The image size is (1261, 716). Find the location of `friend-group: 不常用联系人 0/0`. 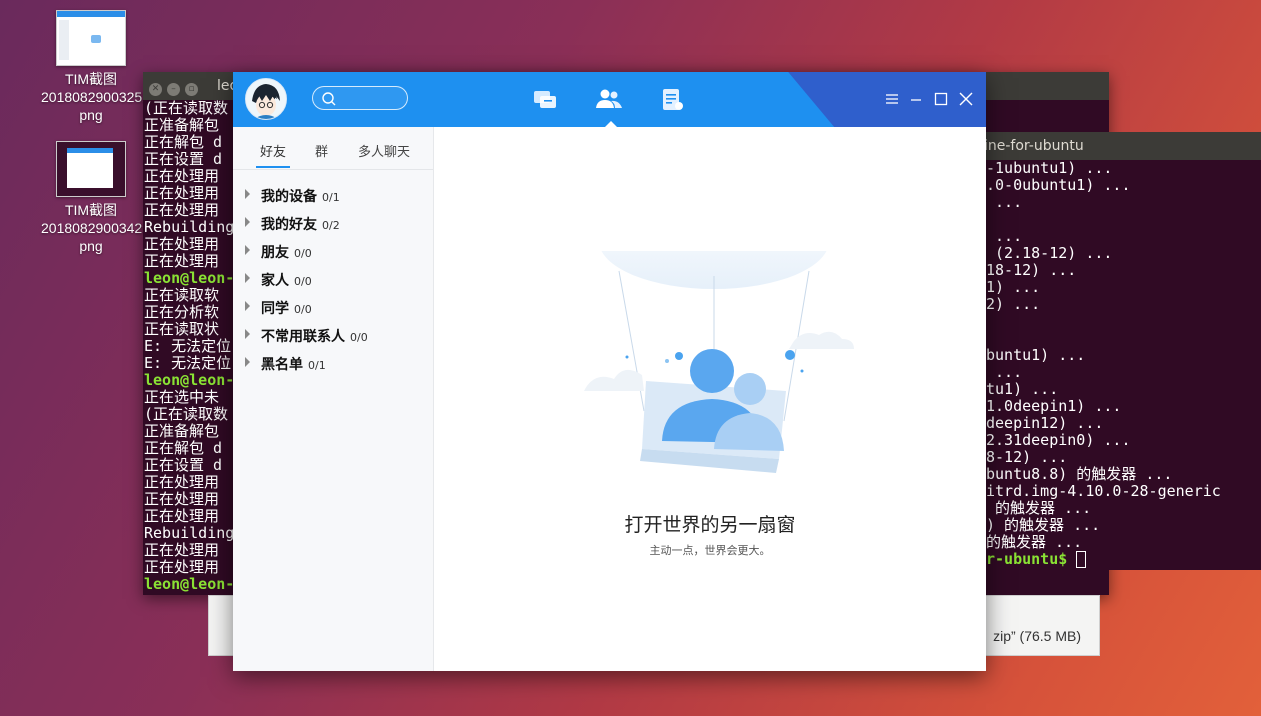

friend-group: 不常用联系人 0/0 is located at coordinates (333, 336).